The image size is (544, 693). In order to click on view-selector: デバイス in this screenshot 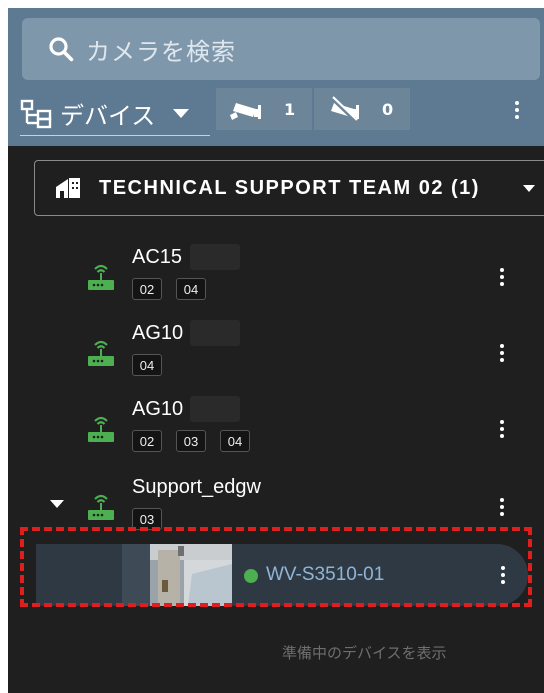, I will do `click(115, 114)`.